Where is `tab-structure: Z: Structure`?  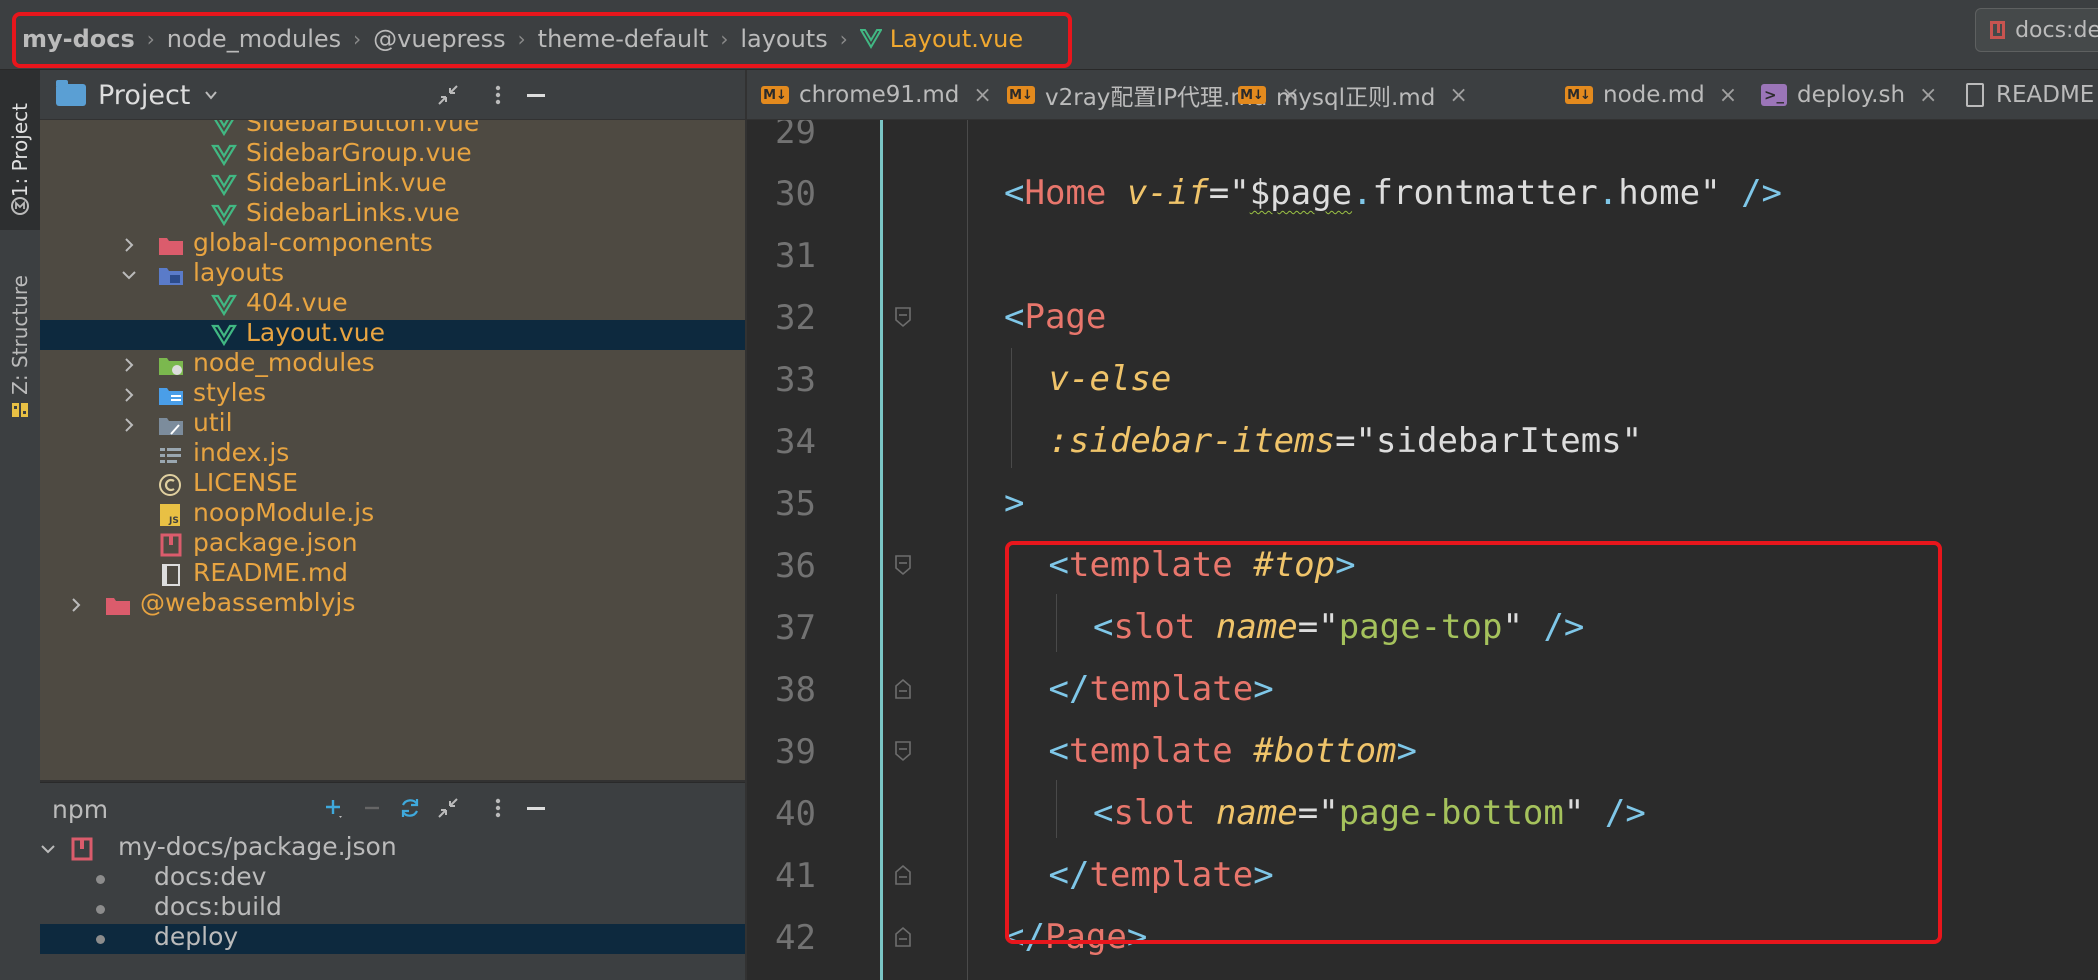 tab-structure: Z: Structure is located at coordinates (20, 335).